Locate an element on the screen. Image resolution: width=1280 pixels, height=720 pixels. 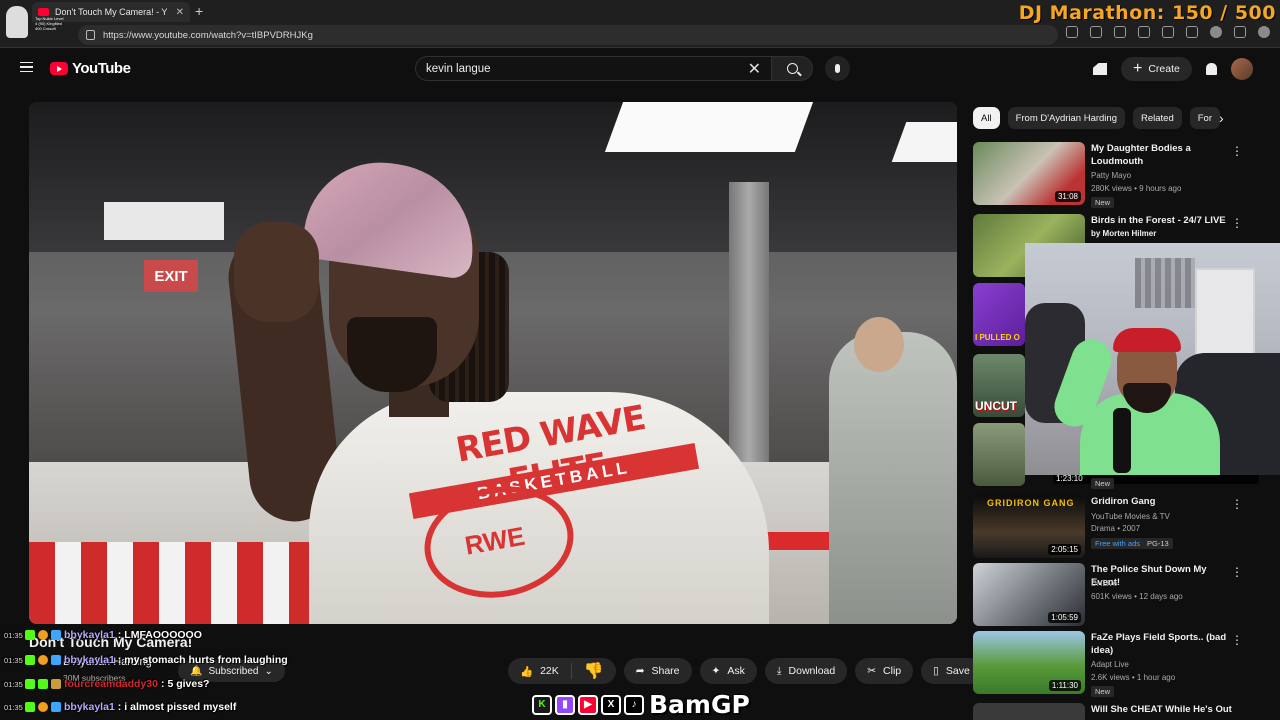
dislike-button: 👎 is located at coordinates (594, 671).